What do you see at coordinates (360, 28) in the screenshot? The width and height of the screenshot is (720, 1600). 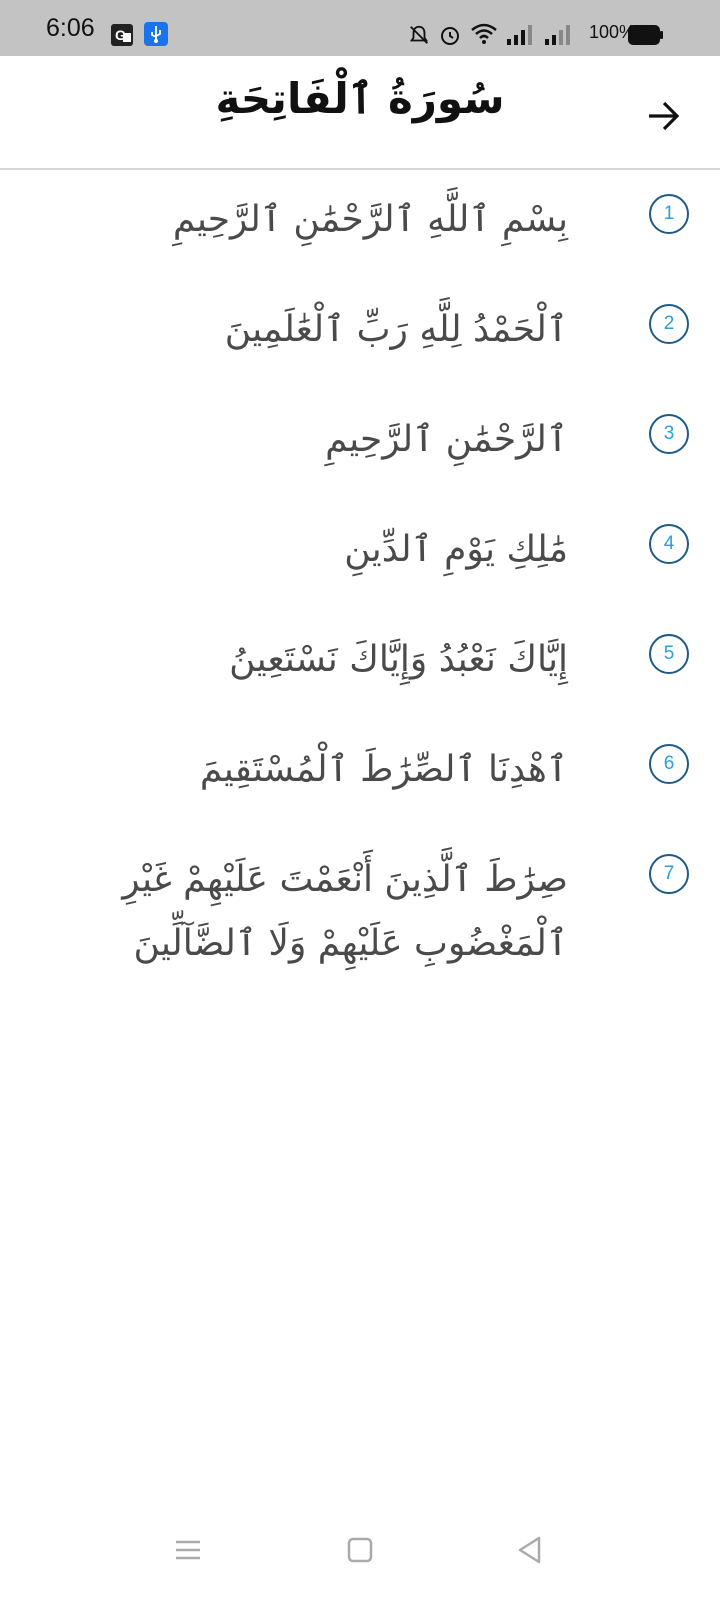 I see `status-bar: 6:06 G 100%` at bounding box center [360, 28].